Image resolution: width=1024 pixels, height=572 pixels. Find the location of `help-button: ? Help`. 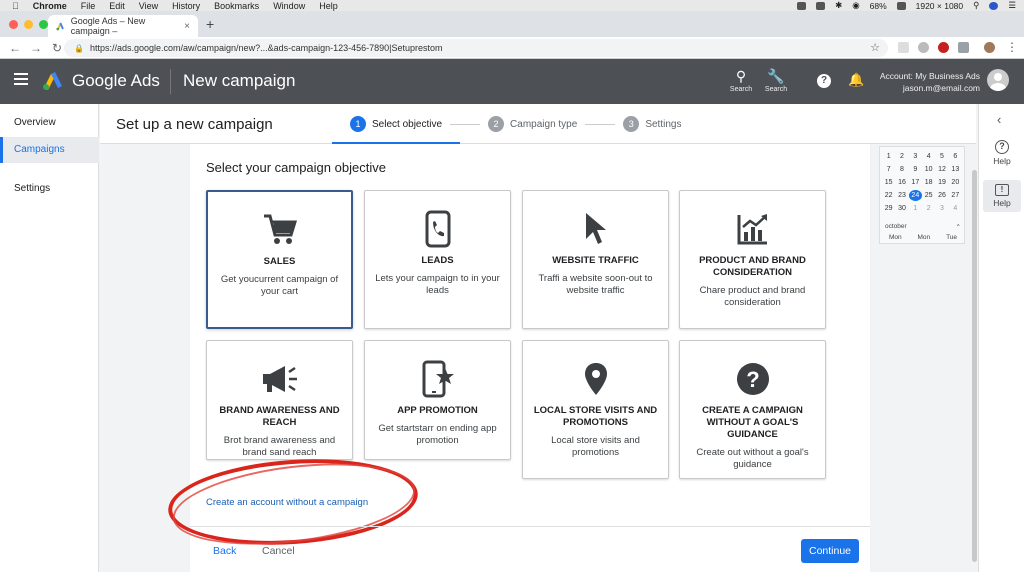

help-button: ? Help is located at coordinates (1002, 153).